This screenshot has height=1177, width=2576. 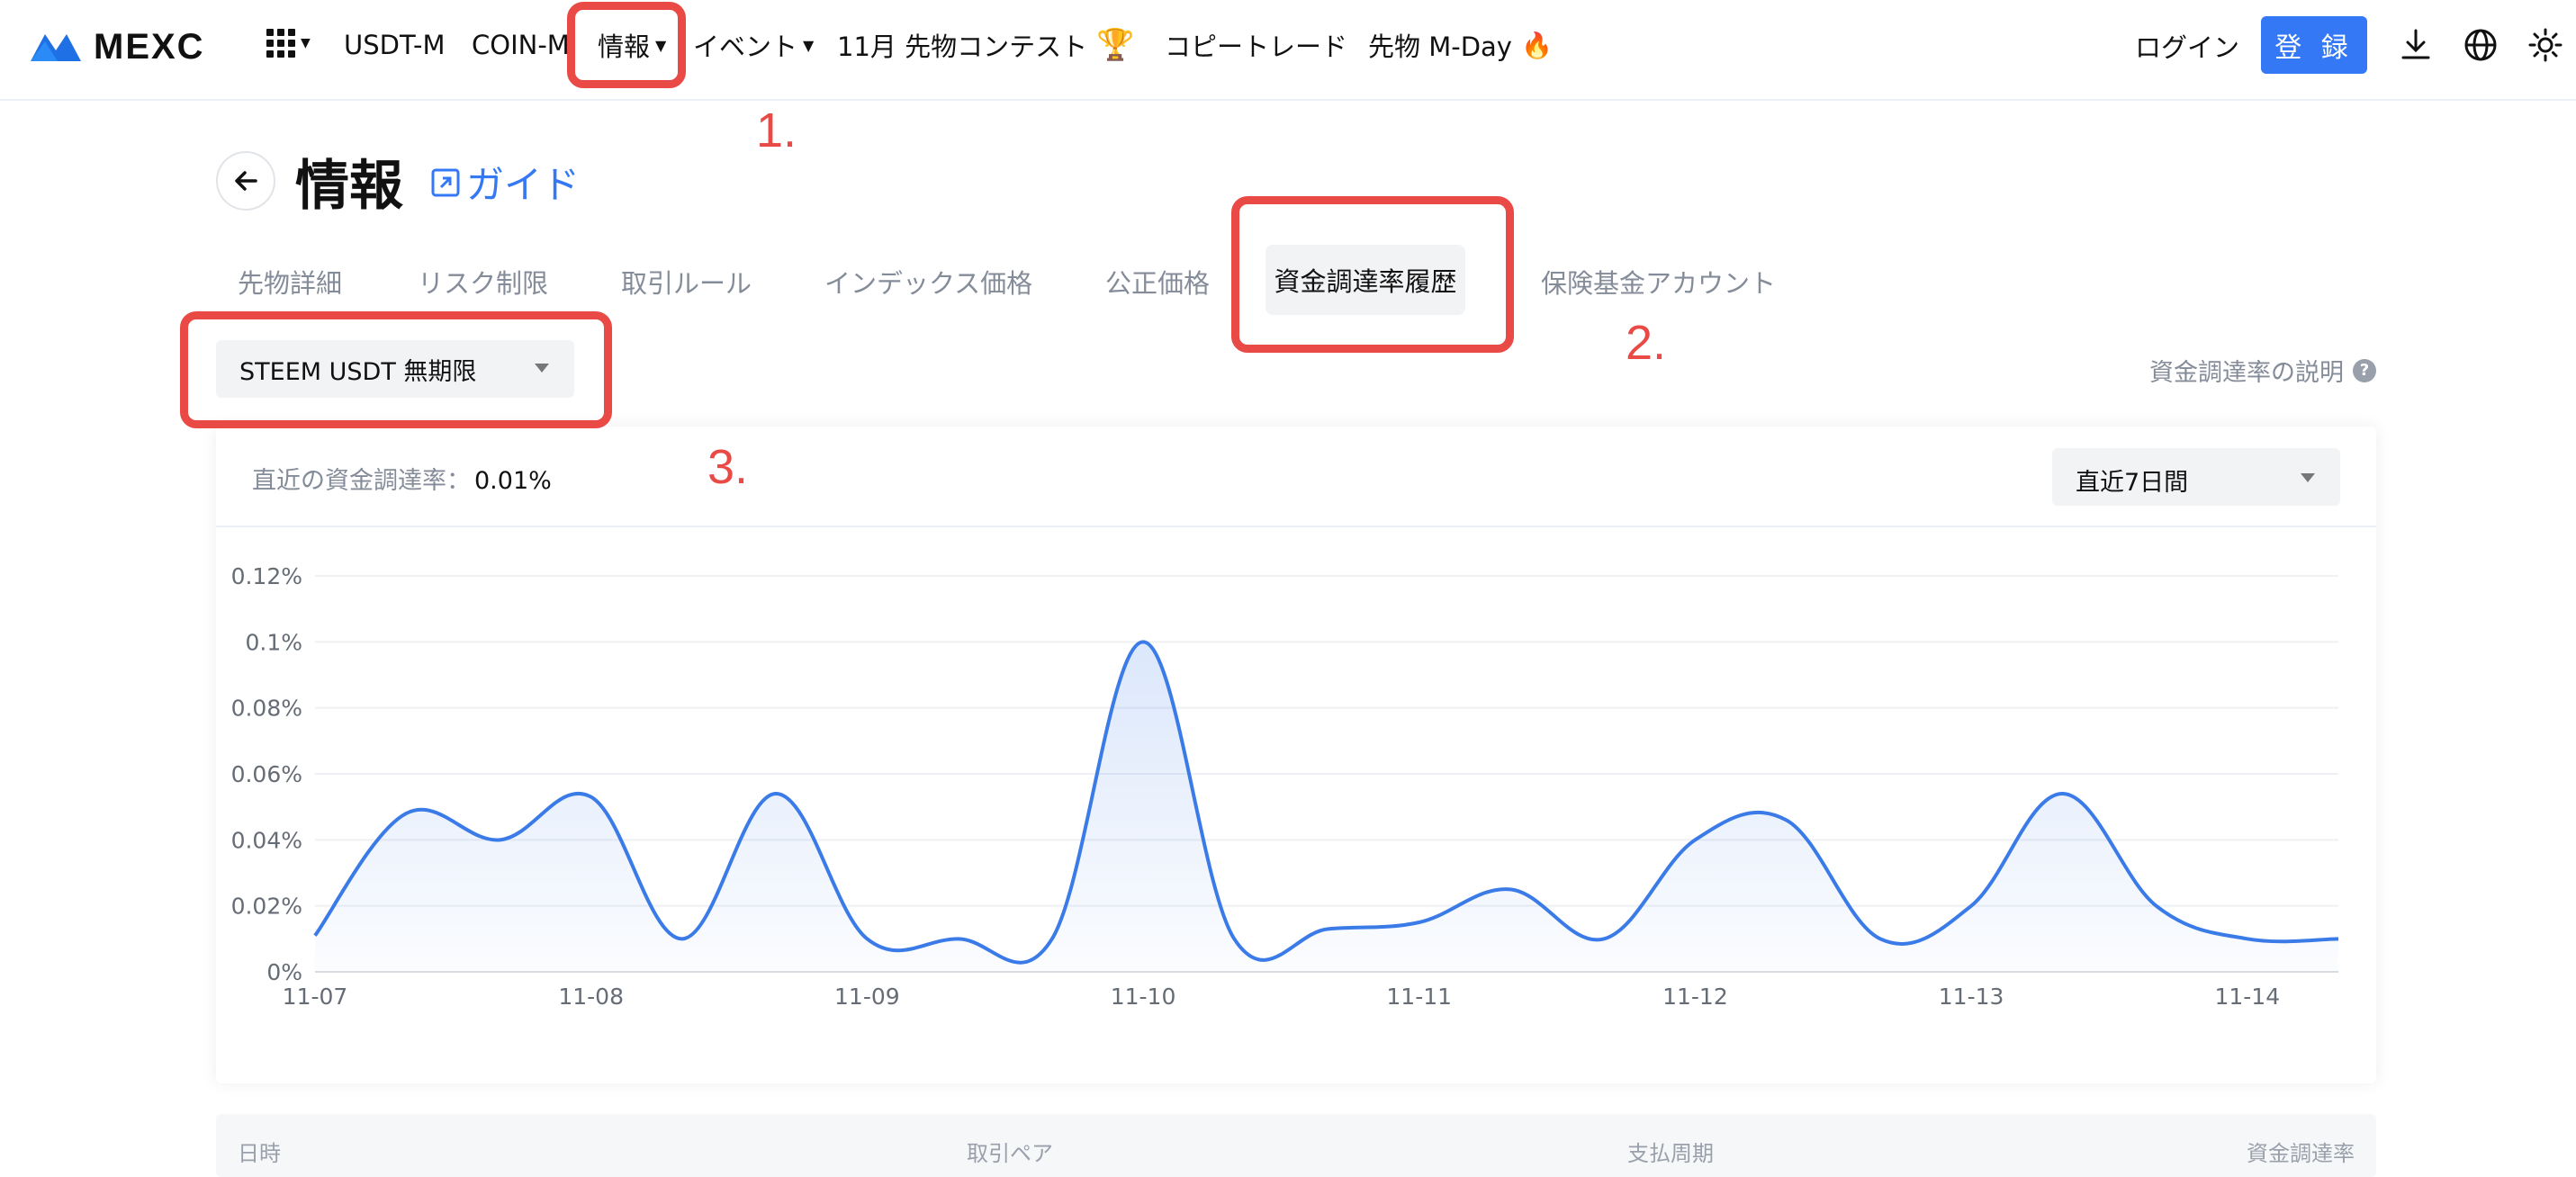 I want to click on y-tick-label: 0.08%, so click(x=266, y=709).